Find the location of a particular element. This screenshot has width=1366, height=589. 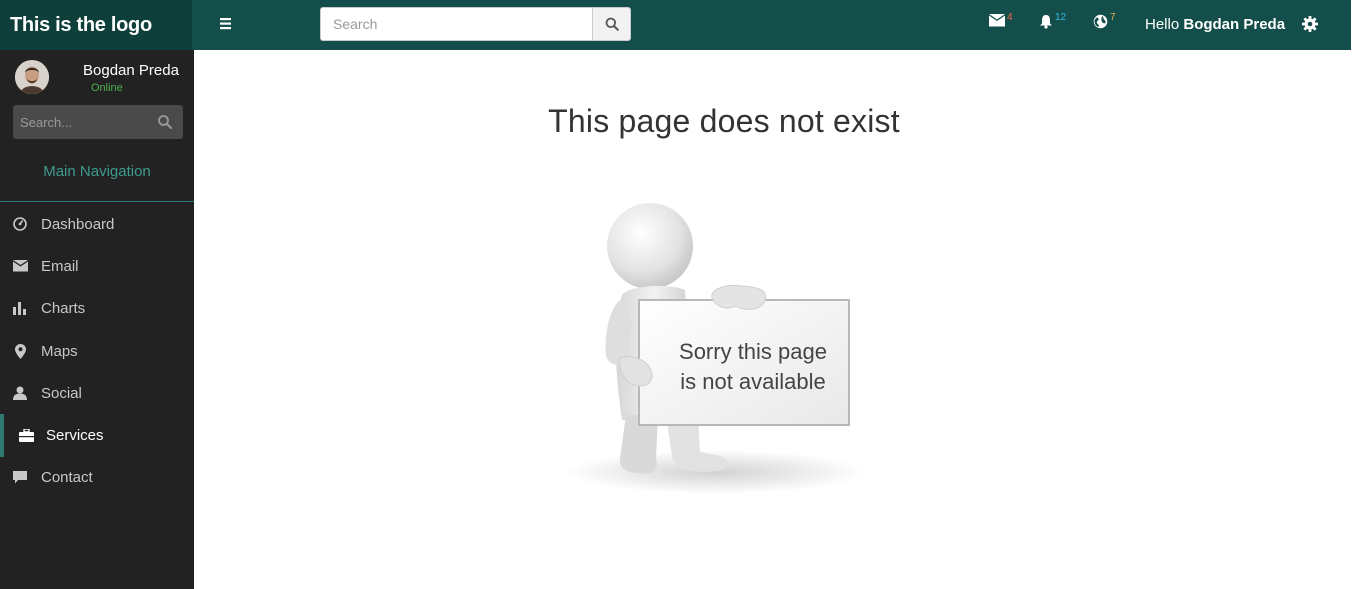

sidebar-item-services: Services is located at coordinates (97, 435).